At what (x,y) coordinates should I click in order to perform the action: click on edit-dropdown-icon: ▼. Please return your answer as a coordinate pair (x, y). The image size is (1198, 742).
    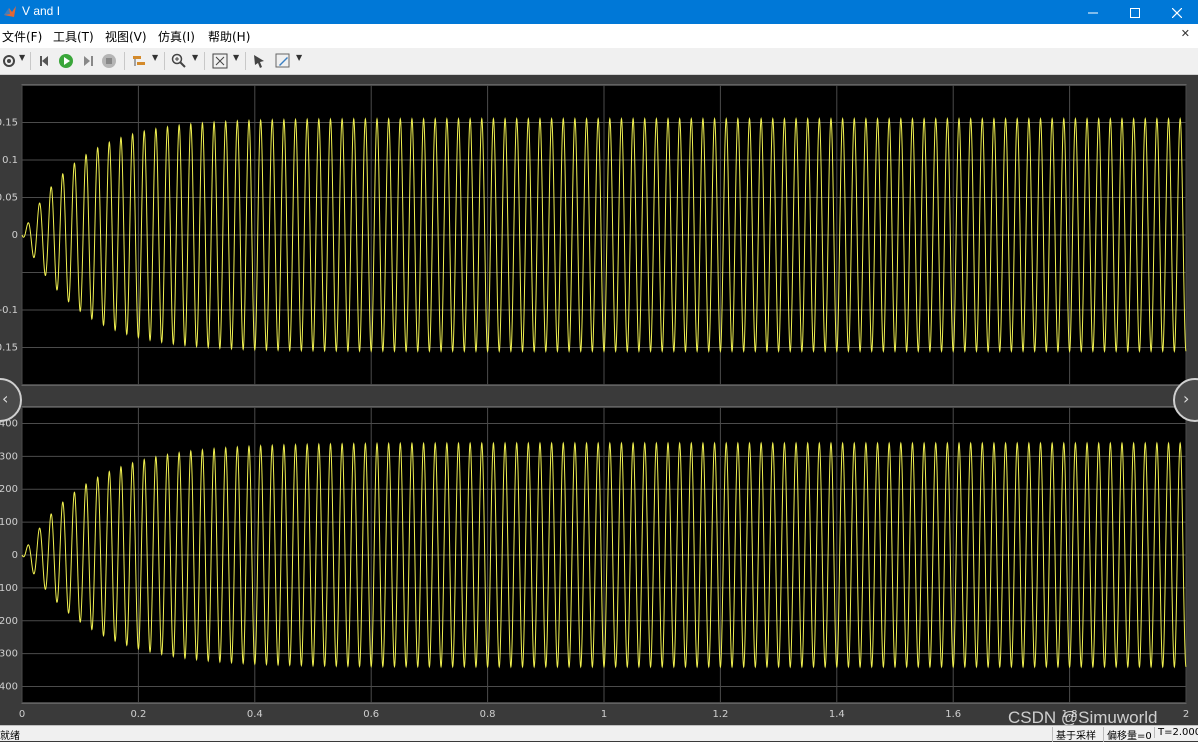
    Looking at the image, I should click on (299, 57).